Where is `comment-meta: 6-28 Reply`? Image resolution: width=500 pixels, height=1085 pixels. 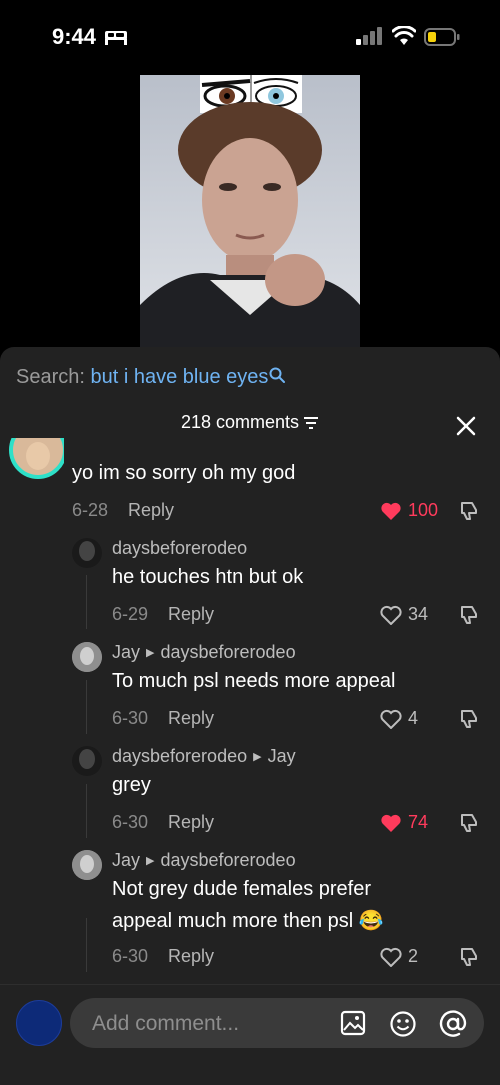
comment-meta: 6-28 Reply is located at coordinates (123, 510).